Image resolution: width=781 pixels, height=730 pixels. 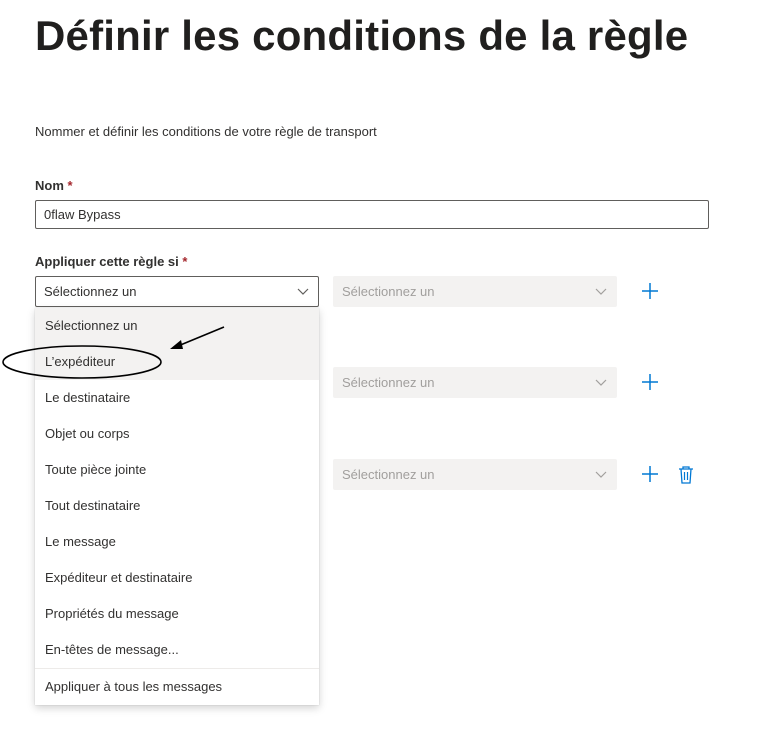 I want to click on menu-item-subject-or-body: Objet ou corps, so click(x=177, y=434).